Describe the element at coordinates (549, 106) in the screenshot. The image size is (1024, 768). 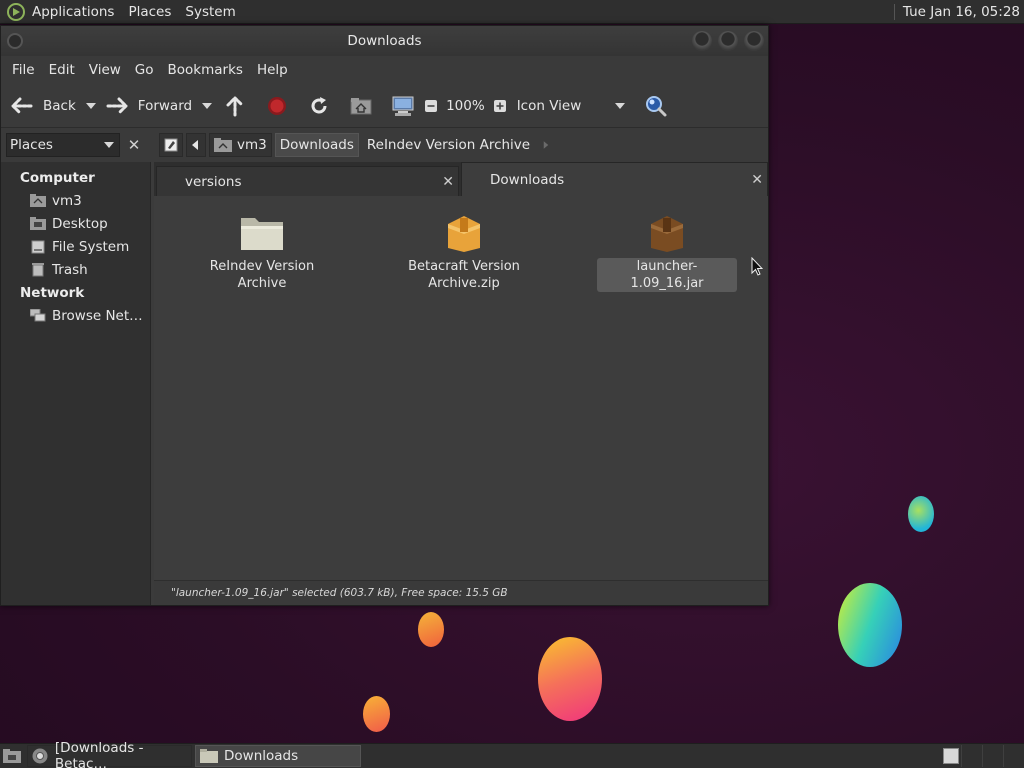
I see `view-mode-combo: Icon View` at that location.